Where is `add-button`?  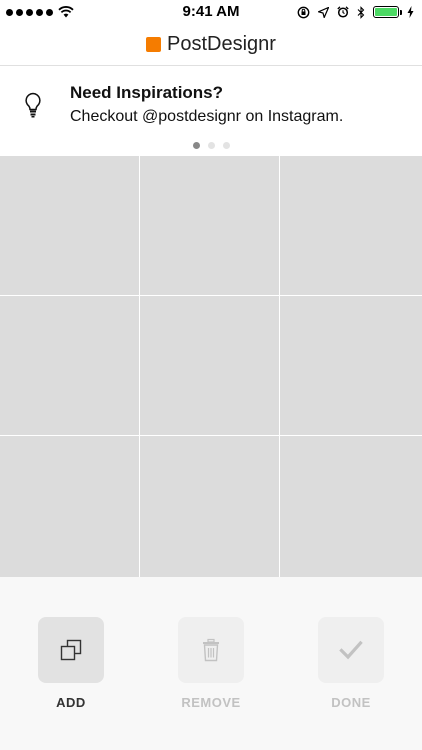 add-button is located at coordinates (71, 650).